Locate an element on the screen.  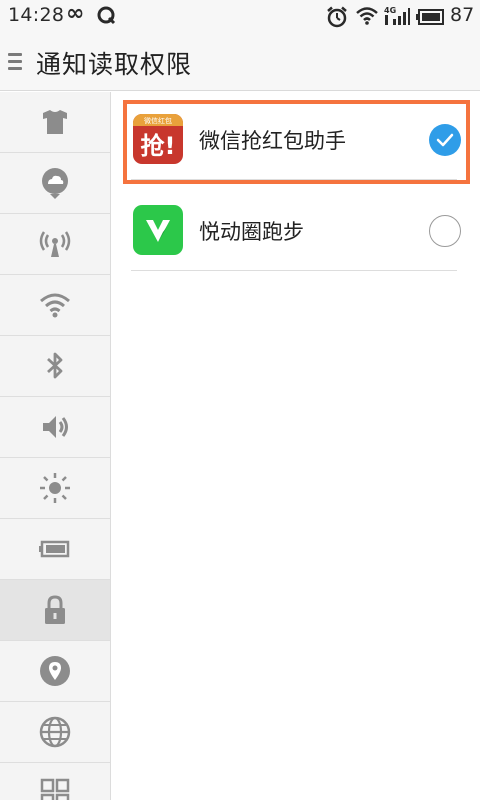
sidebar-item-sound is located at coordinates (55, 427).